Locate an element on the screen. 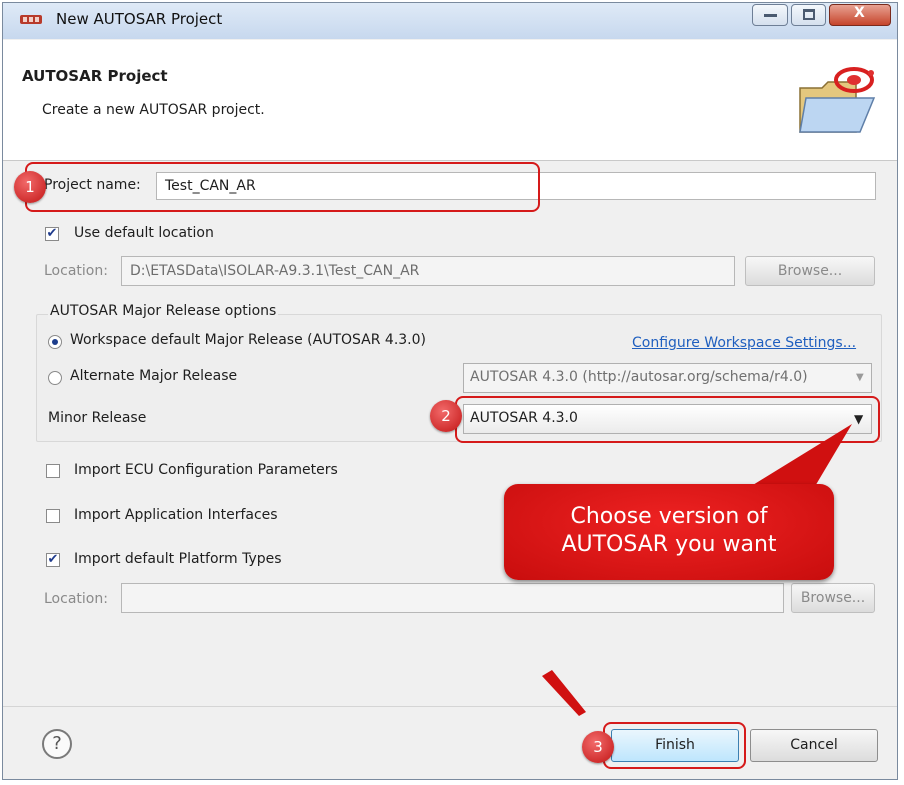 The width and height of the screenshot is (904, 785). close-icon: X is located at coordinates (859, 13).